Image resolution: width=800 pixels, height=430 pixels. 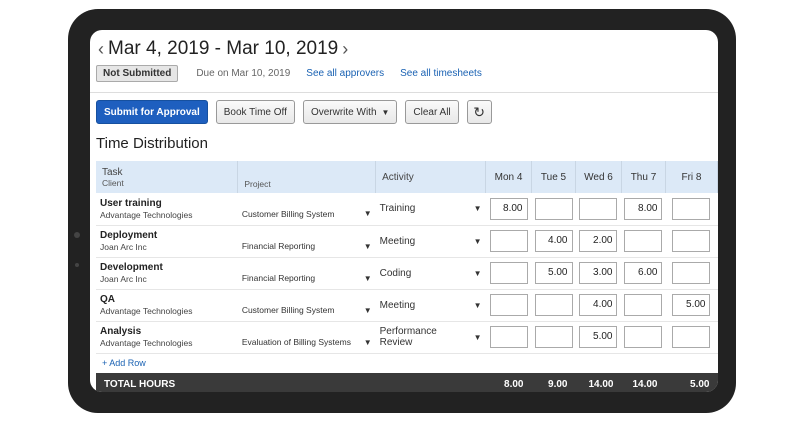 I want to click on hour-input: 2.00, so click(x=598, y=241).